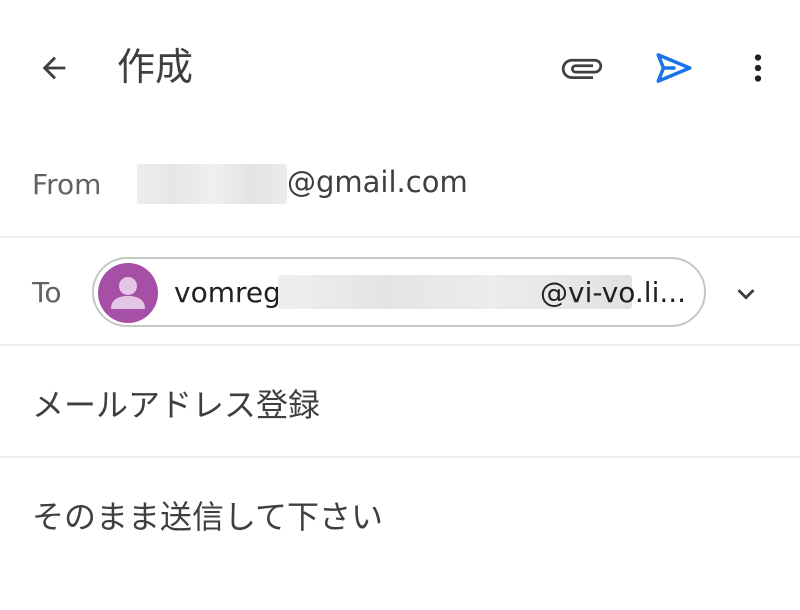 The width and height of the screenshot is (800, 610). Describe the element at coordinates (392, 515) in the screenshot. I see `body-field: そのまま送信して下さい` at that location.